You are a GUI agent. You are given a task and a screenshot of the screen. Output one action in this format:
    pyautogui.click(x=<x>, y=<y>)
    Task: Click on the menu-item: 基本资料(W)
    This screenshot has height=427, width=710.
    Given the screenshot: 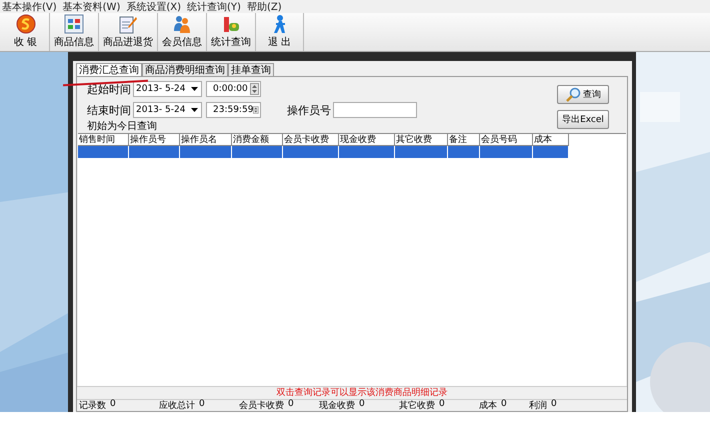 What is the action you would take?
    pyautogui.click(x=91, y=7)
    